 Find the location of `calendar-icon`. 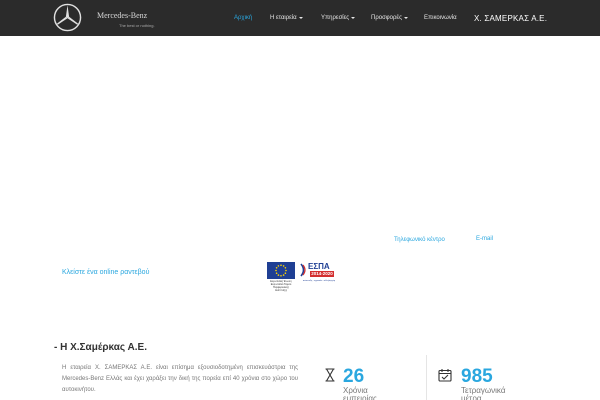

calendar-icon is located at coordinates (445, 375).